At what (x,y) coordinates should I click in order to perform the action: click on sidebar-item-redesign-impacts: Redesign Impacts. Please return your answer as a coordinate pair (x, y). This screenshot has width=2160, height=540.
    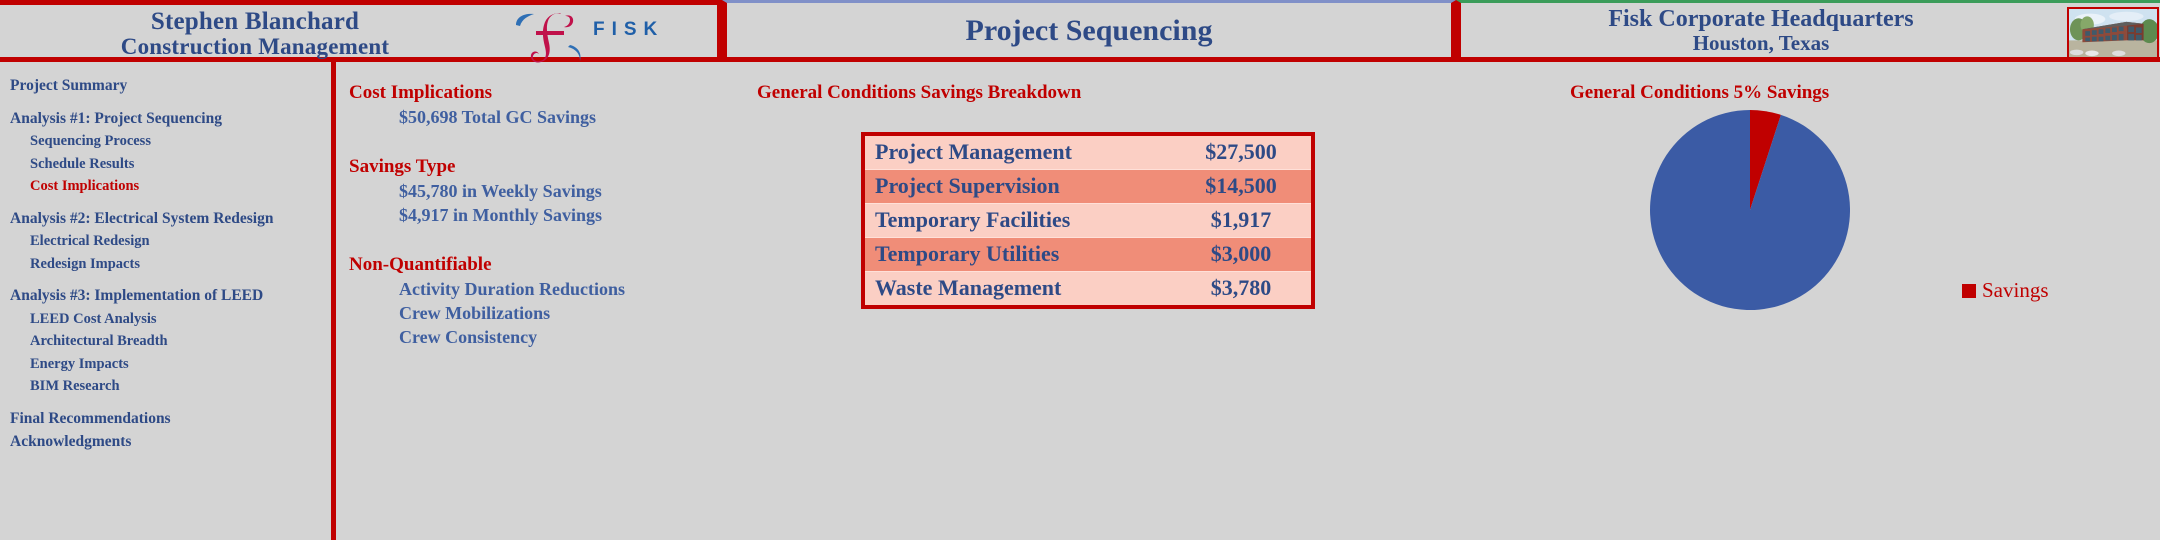
    Looking at the image, I should click on (180, 264).